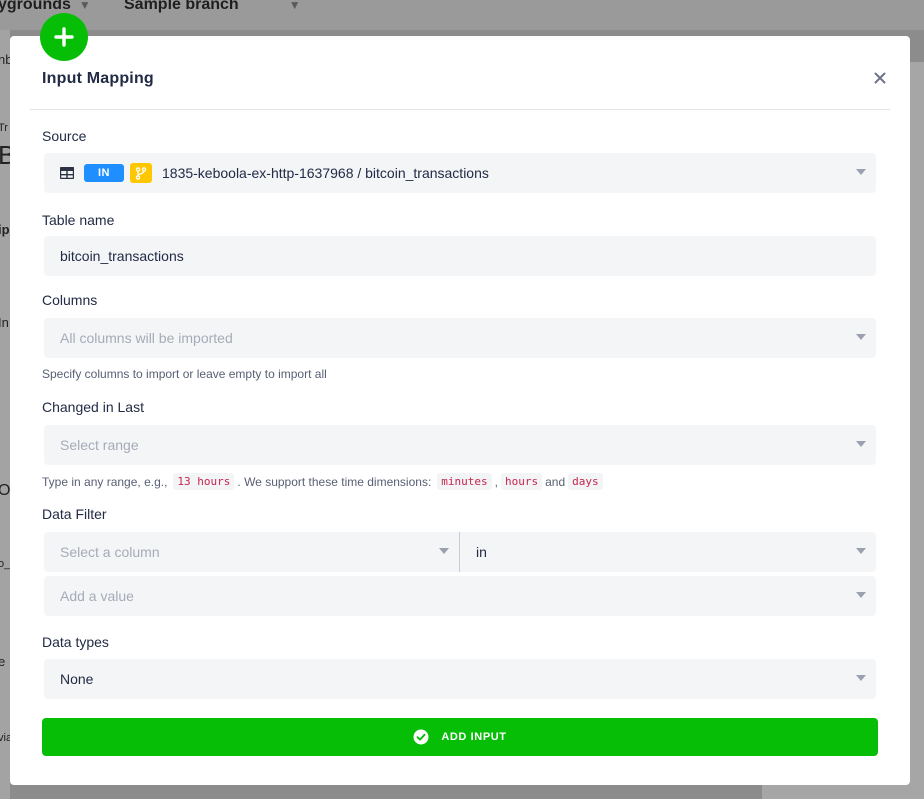 This screenshot has width=924, height=799. What do you see at coordinates (4, 322) in the screenshot?
I see `background-fragment: In` at bounding box center [4, 322].